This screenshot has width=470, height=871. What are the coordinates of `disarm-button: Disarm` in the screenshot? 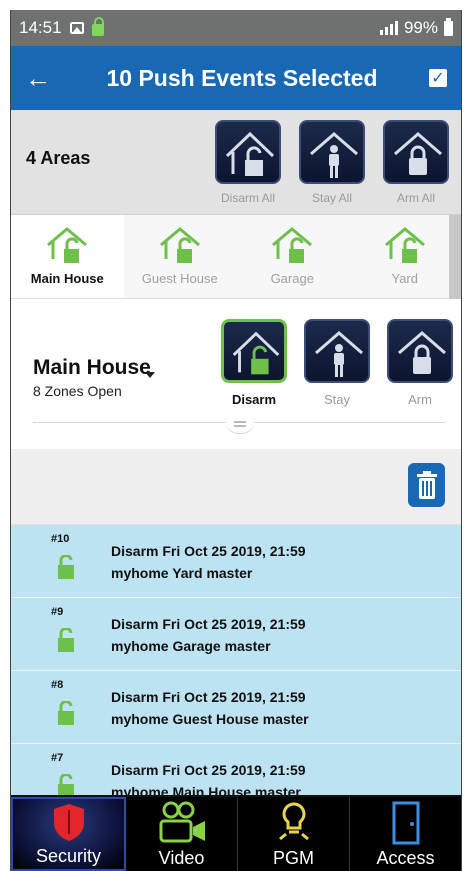 It's located at (254, 363).